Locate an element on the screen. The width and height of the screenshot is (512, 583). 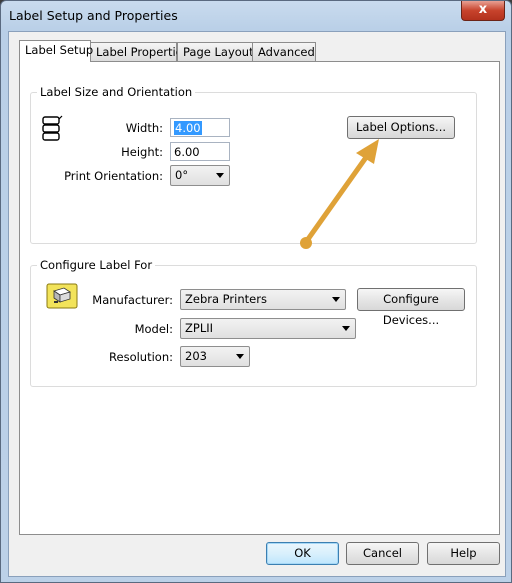
annotation-arrow is located at coordinates (339, 194).